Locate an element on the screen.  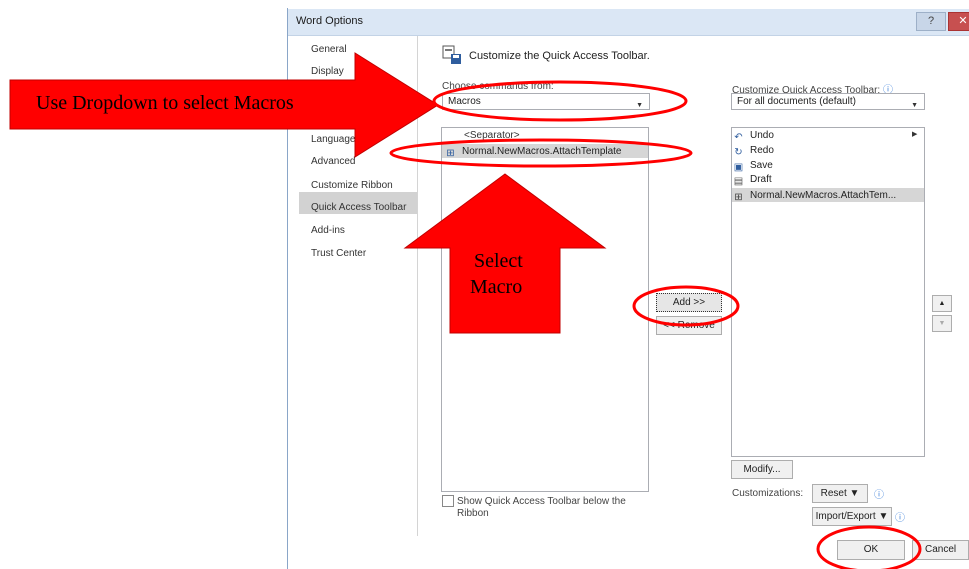
annotation-text-use-dropdown: Use Dropdown to select Macros is located at coordinates (165, 103).